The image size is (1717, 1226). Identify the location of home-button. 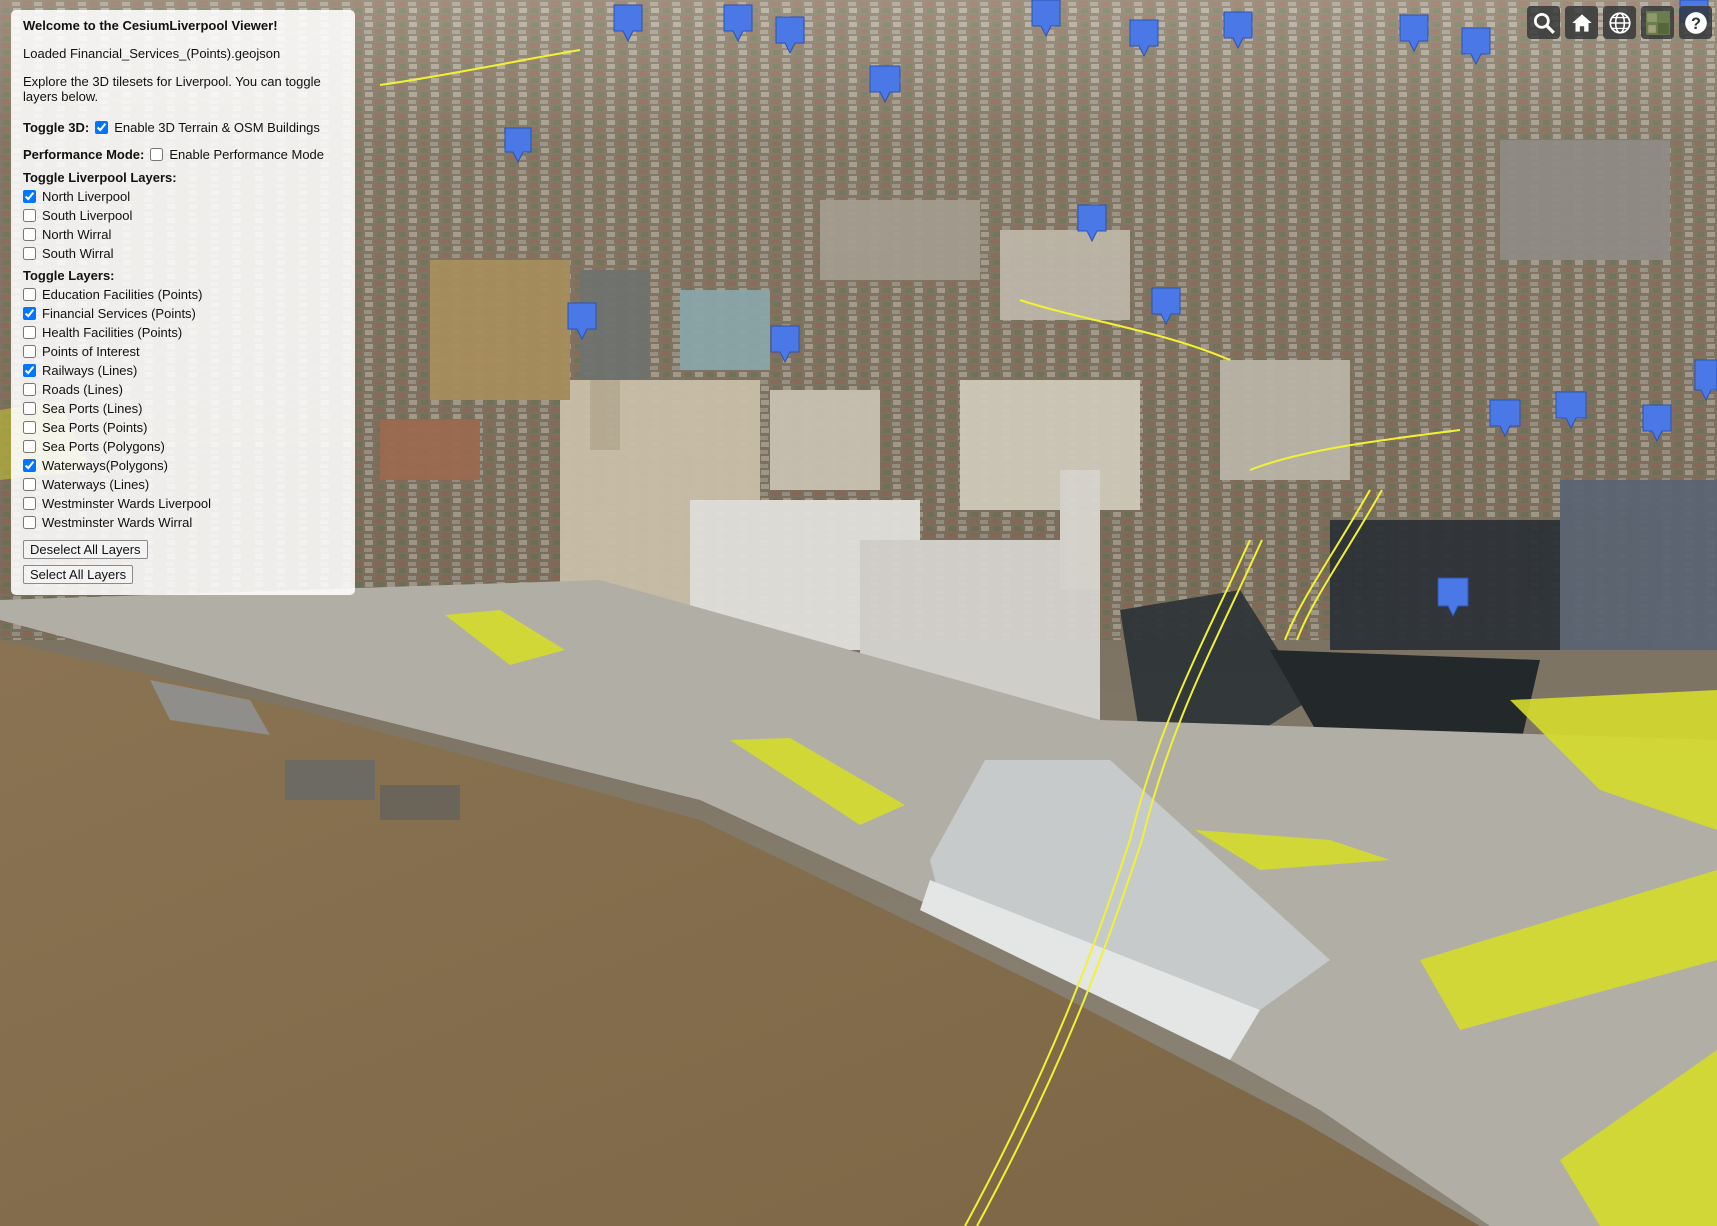
(1581, 22).